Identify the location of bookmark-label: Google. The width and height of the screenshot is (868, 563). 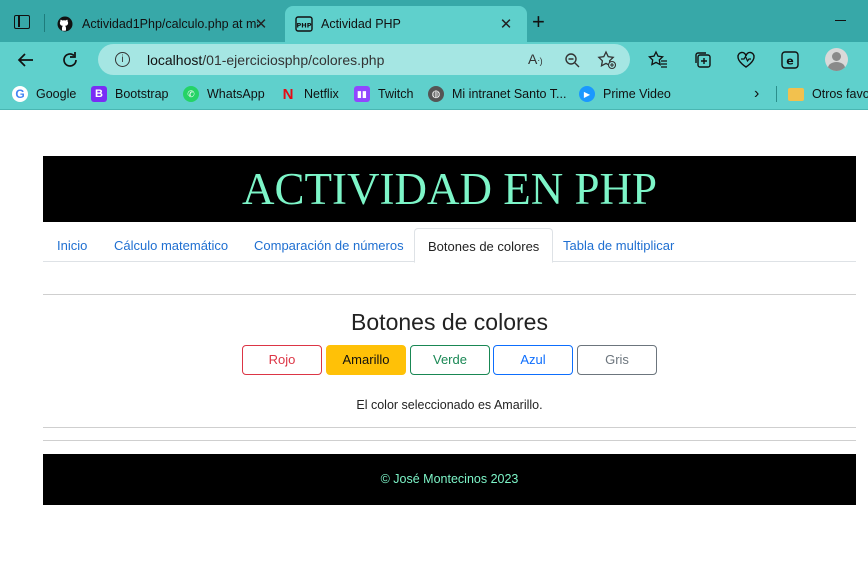
(56, 94).